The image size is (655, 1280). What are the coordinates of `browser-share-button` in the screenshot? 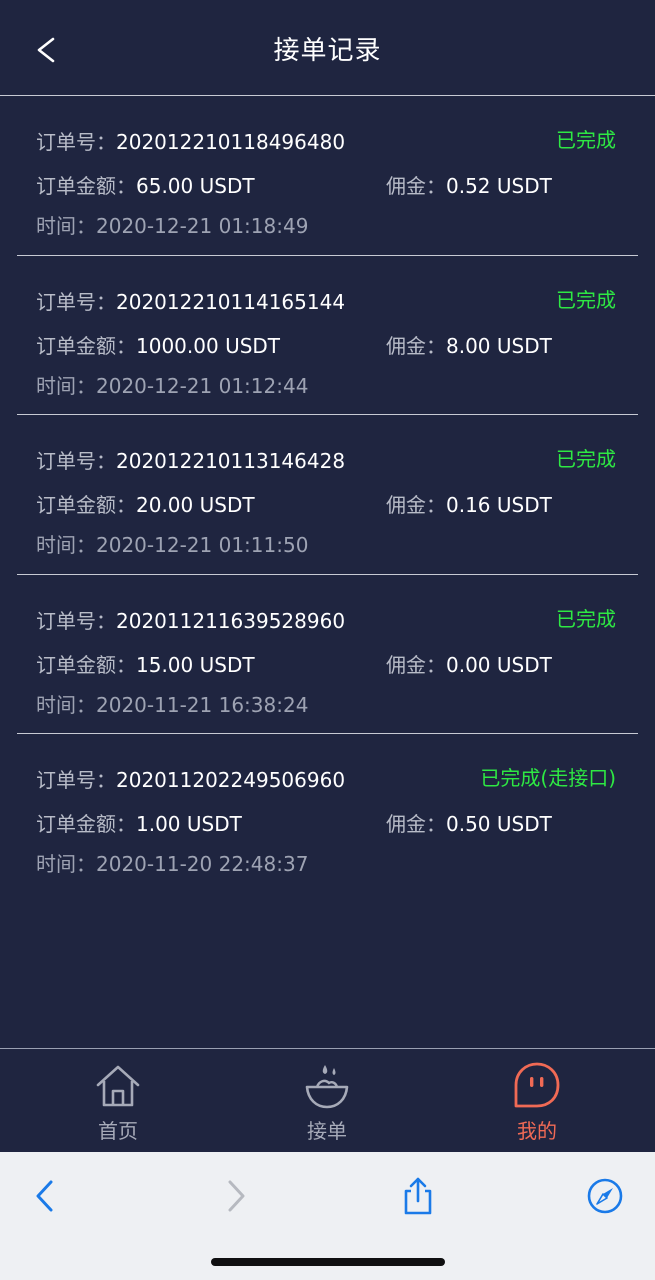 It's located at (418, 1196).